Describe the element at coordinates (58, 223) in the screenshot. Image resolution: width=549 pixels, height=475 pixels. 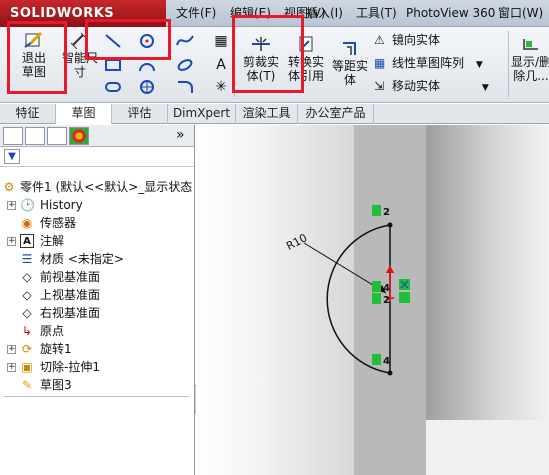
I see `tree-item-label: 传感器` at that location.